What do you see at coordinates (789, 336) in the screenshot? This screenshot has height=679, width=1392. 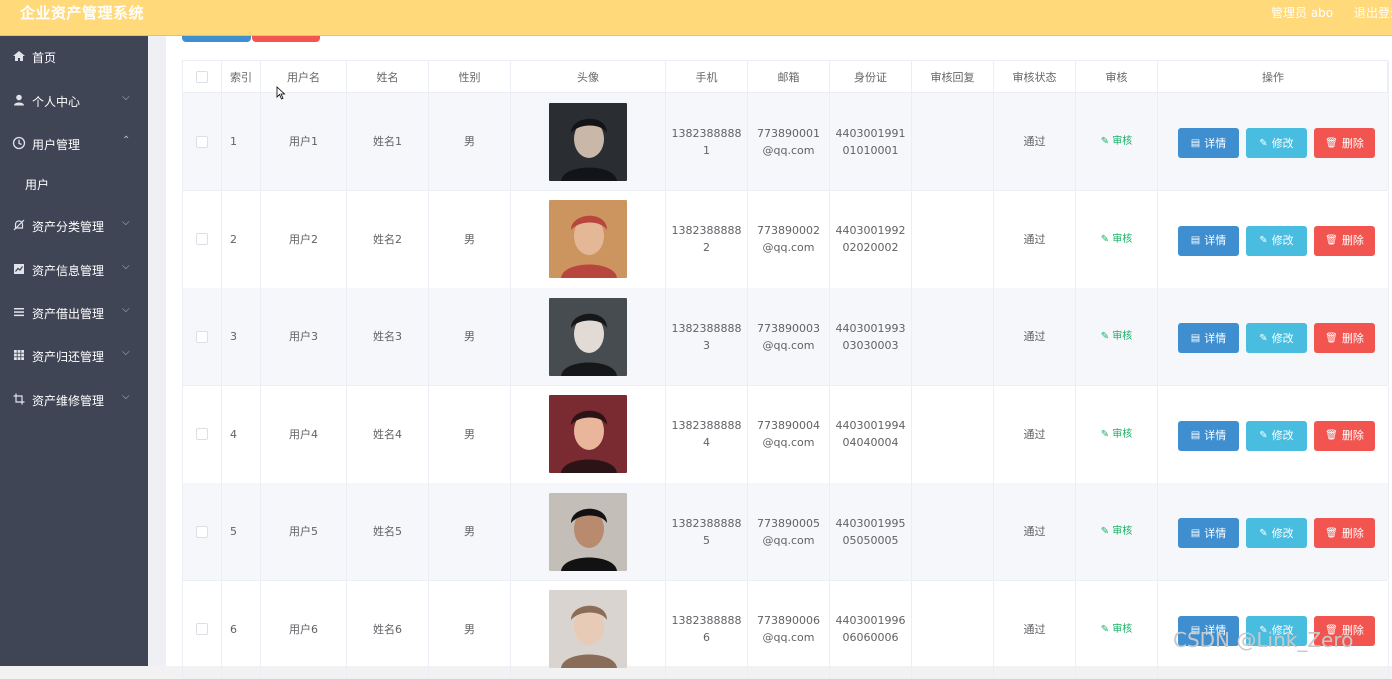 I see `email-cell: 773890003 @qq.com` at bounding box center [789, 336].